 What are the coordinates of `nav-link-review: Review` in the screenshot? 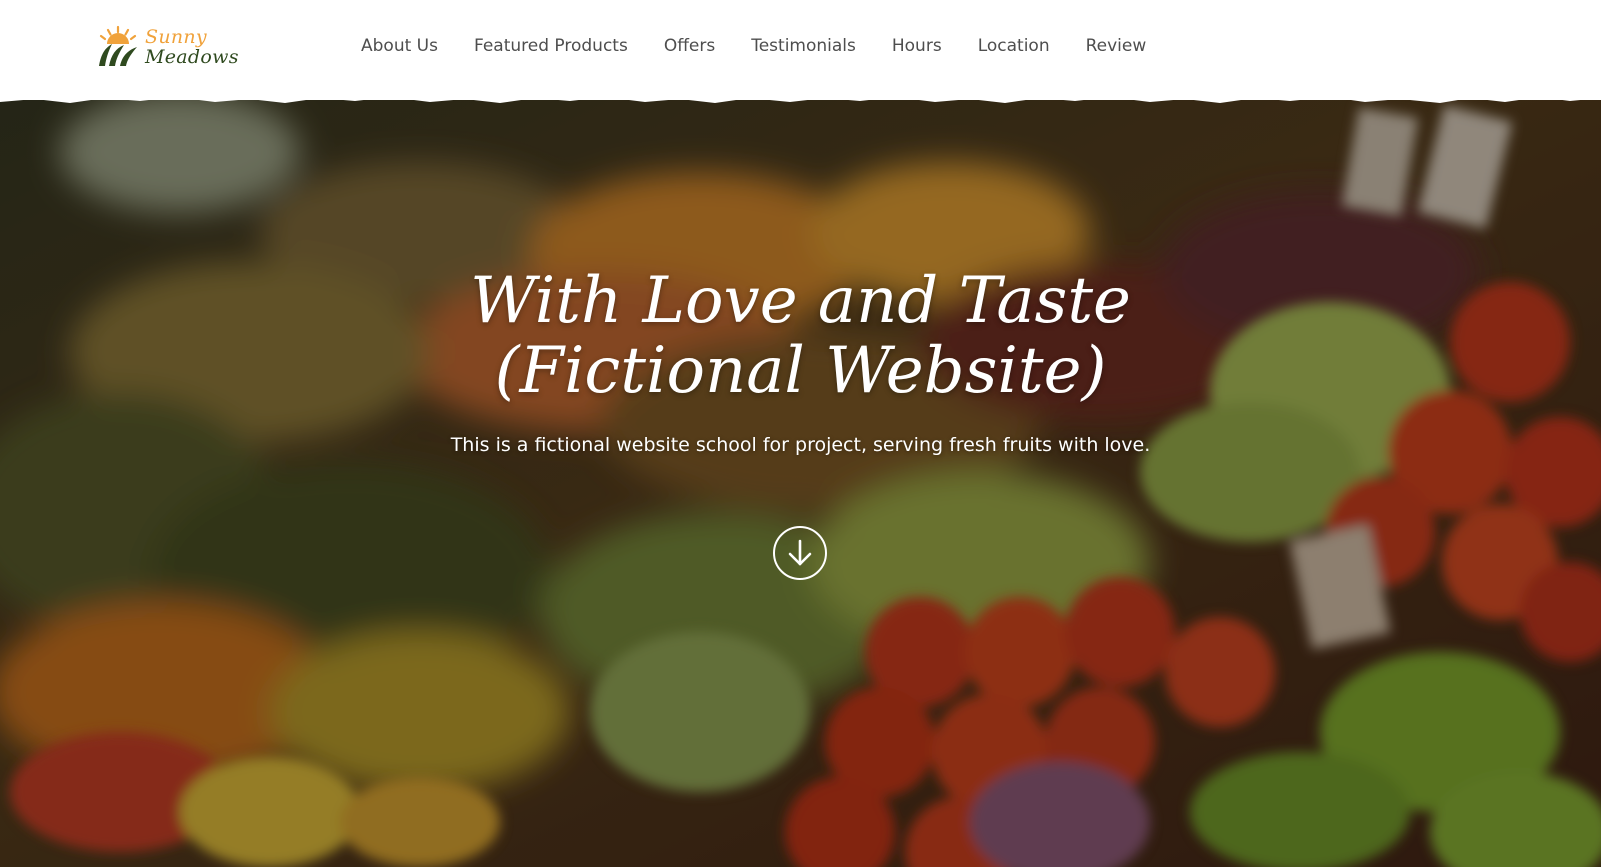 It's located at (1116, 46).